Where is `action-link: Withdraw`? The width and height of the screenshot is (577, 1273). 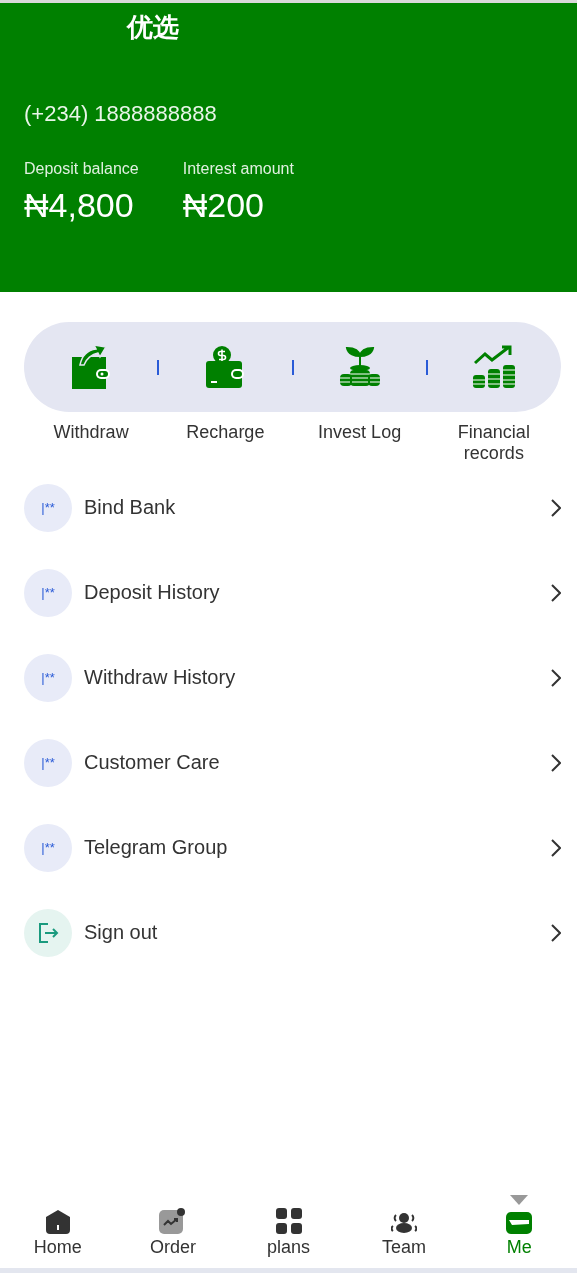
action-link: Withdraw is located at coordinates (91, 432).